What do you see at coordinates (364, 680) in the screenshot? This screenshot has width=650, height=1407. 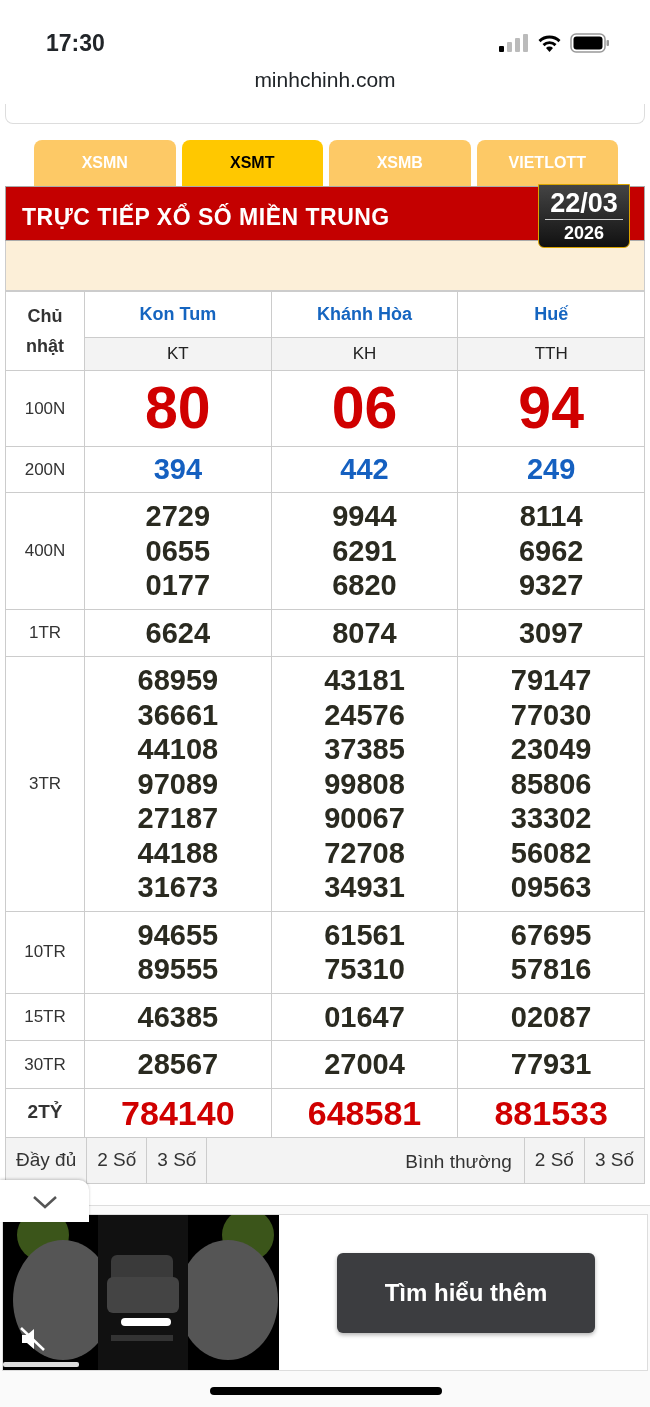 I see `result-number: 43181` at bounding box center [364, 680].